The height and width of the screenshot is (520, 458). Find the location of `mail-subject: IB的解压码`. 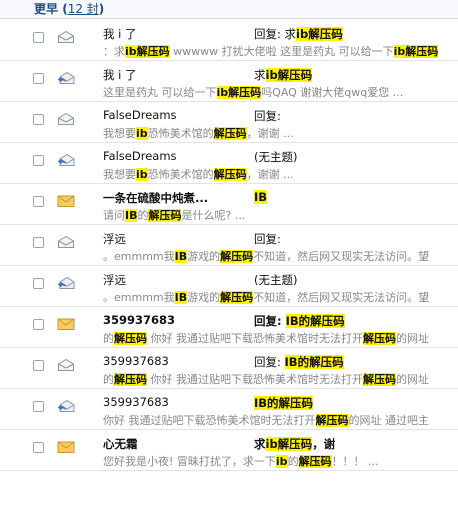

mail-subject: IB的解压码 is located at coordinates (284, 403).